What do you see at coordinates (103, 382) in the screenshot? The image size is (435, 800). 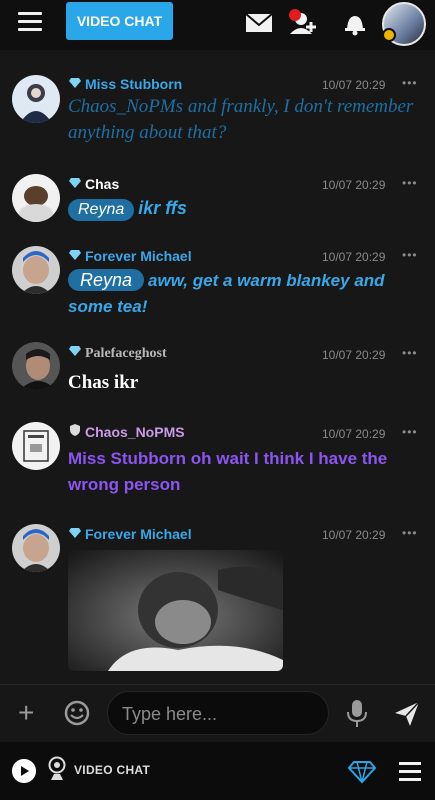 I see `message-text: Chas ikr` at bounding box center [103, 382].